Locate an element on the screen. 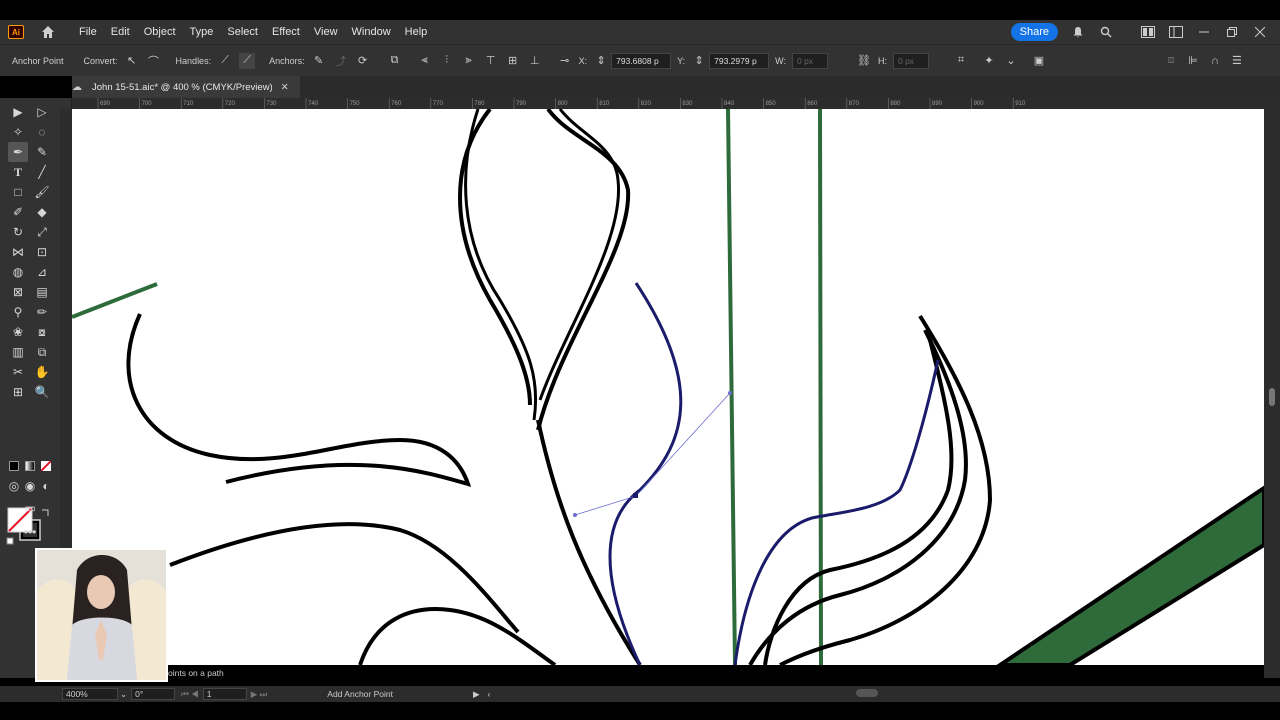  path-simplify-icon: ∩ is located at coordinates (1215, 61).